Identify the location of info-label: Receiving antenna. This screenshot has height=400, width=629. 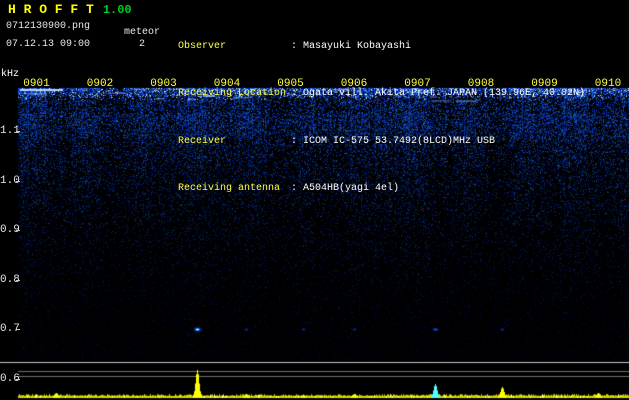
(229, 189).